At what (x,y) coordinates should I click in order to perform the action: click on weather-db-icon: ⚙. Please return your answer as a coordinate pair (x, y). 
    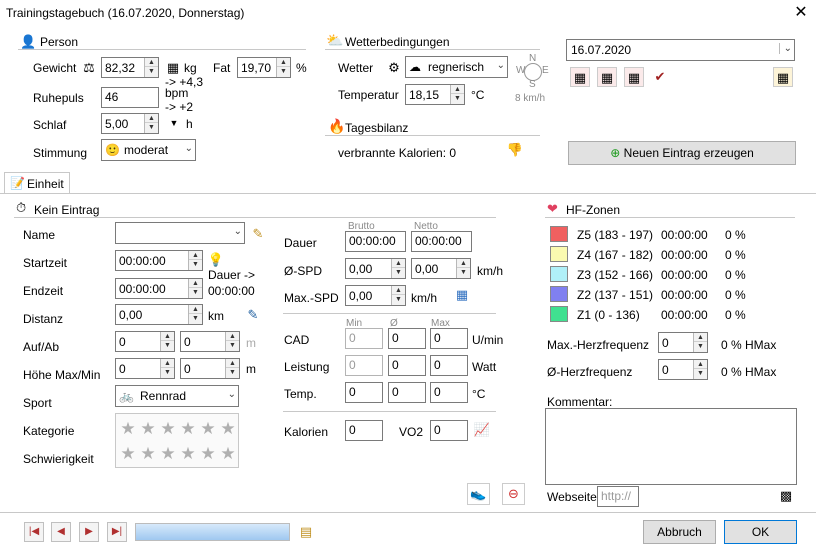
    Looking at the image, I should click on (394, 68).